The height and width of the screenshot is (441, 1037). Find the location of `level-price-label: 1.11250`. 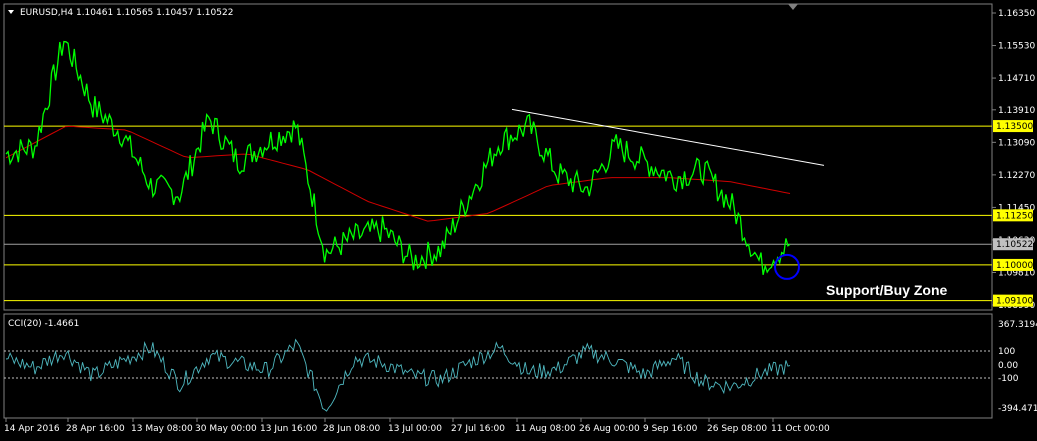

level-price-label: 1.11250 is located at coordinates (1014, 216).